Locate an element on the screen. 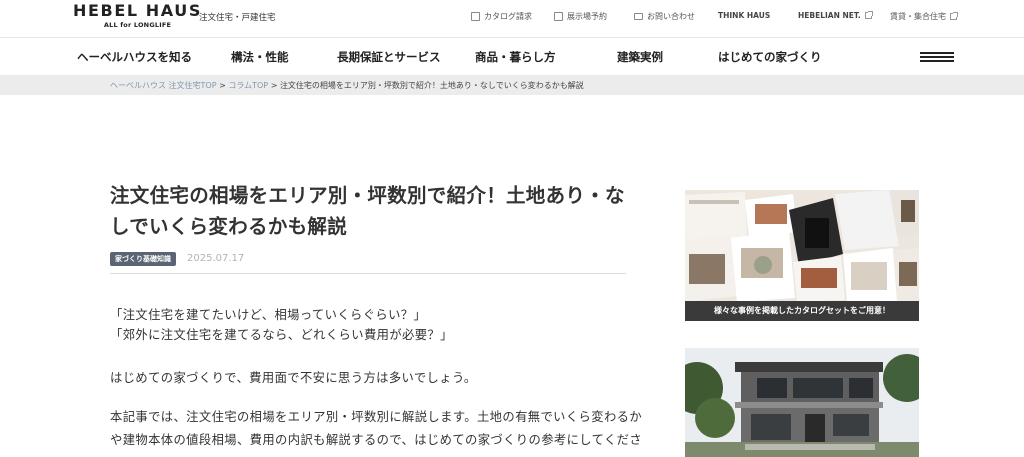  catalog-banner: 様々な事例を掲載したカタログセットをご用意！ is located at coordinates (802, 255).